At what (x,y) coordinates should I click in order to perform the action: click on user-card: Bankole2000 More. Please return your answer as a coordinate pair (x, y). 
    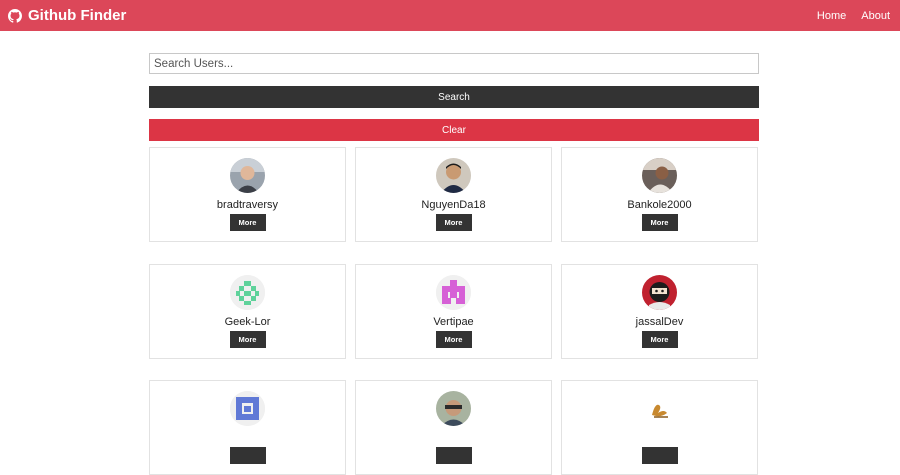
    Looking at the image, I should click on (659, 194).